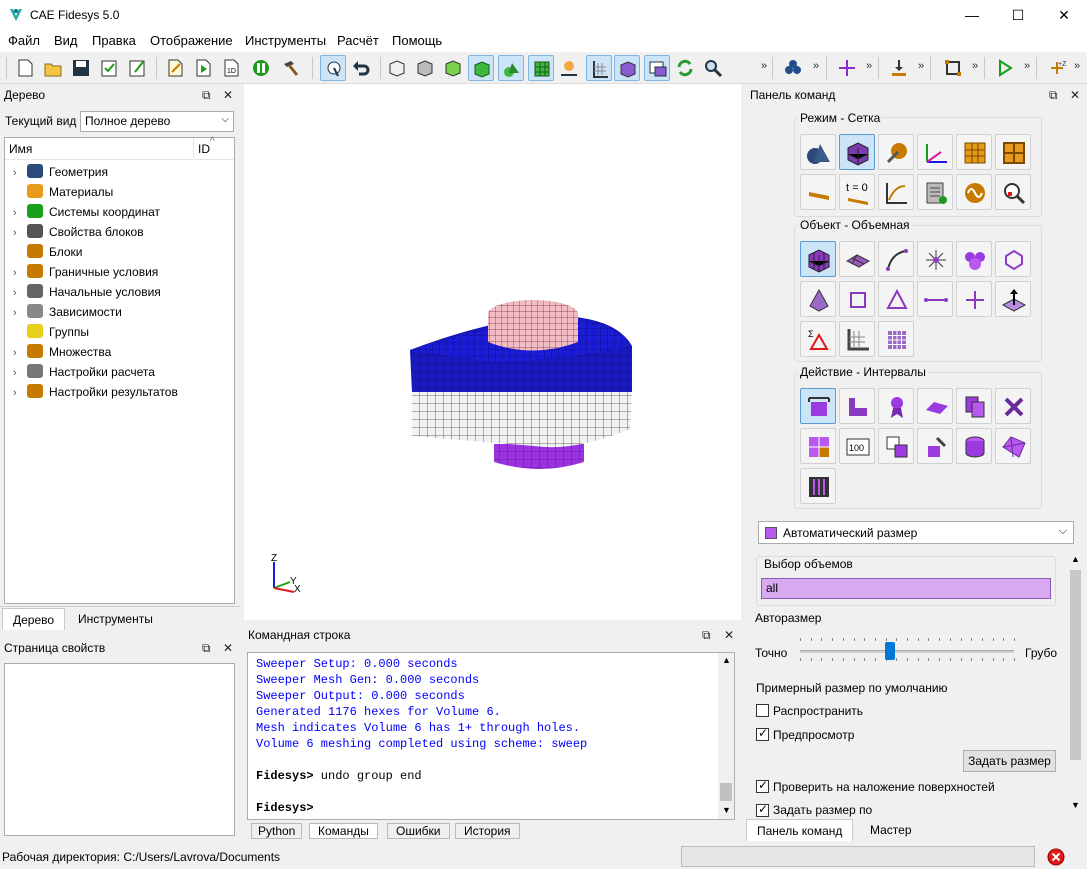  What do you see at coordinates (511, 68) in the screenshot?
I see `shapes-icon` at bounding box center [511, 68].